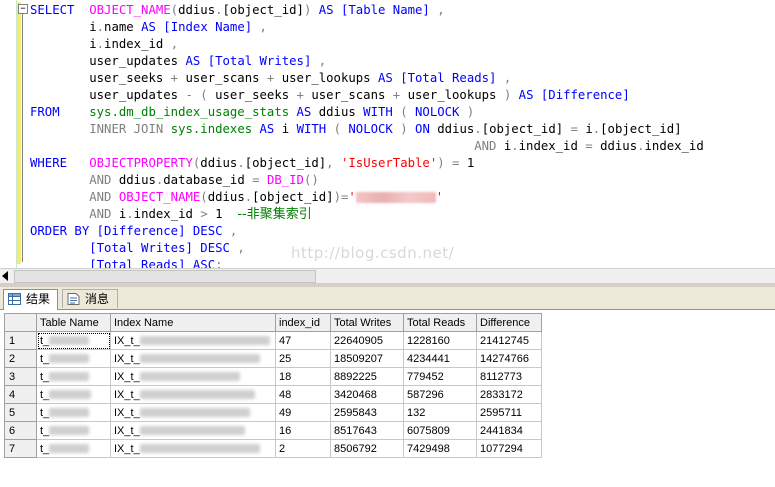 The image size is (775, 487). I want to click on code-token: [object_id], so click(263, 10).